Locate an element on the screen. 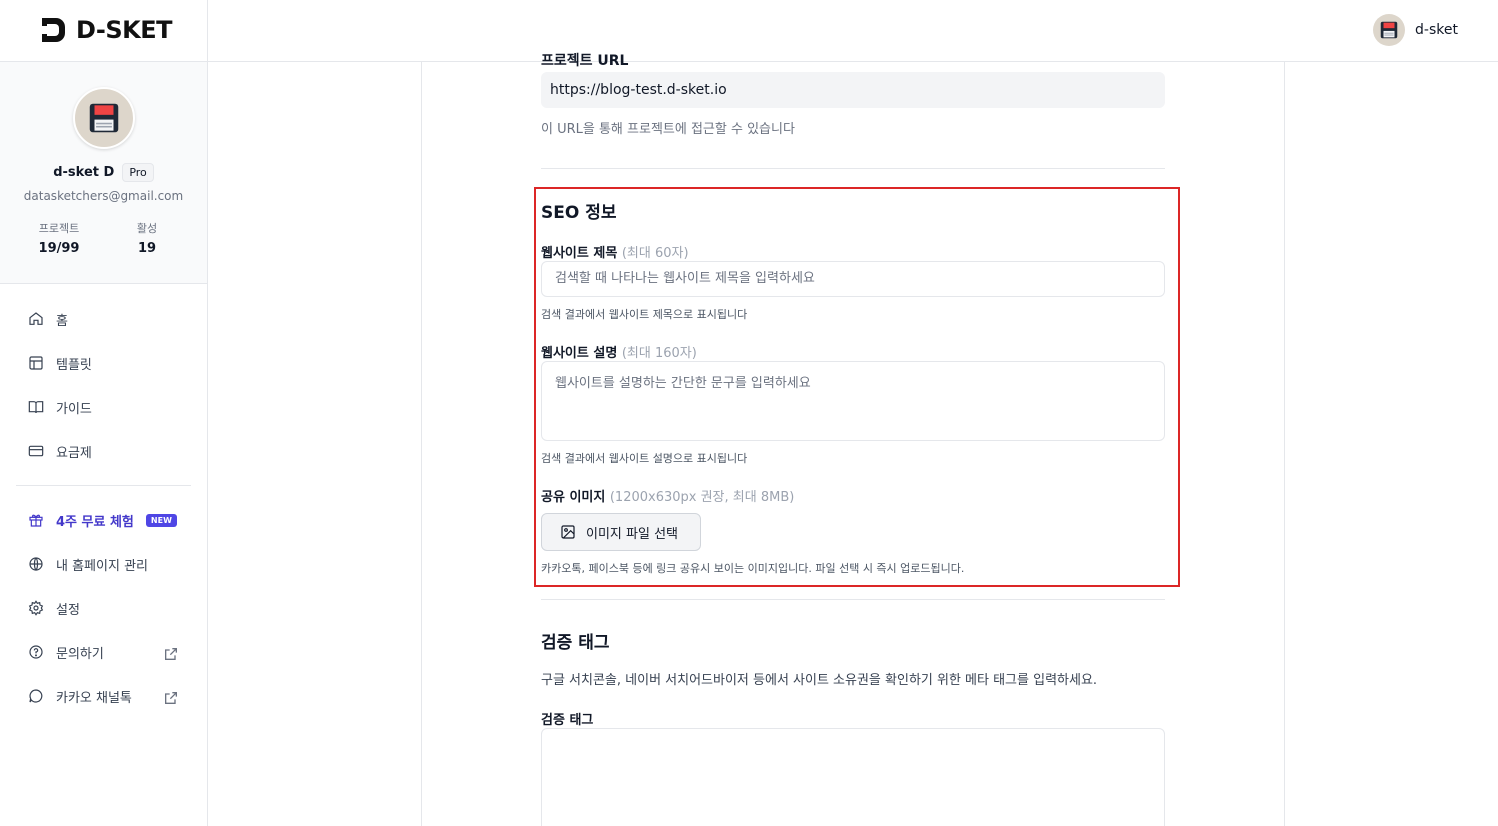 This screenshot has height=826, width=1498. site-desc-label-text: 웹사이트 설명 is located at coordinates (579, 353).